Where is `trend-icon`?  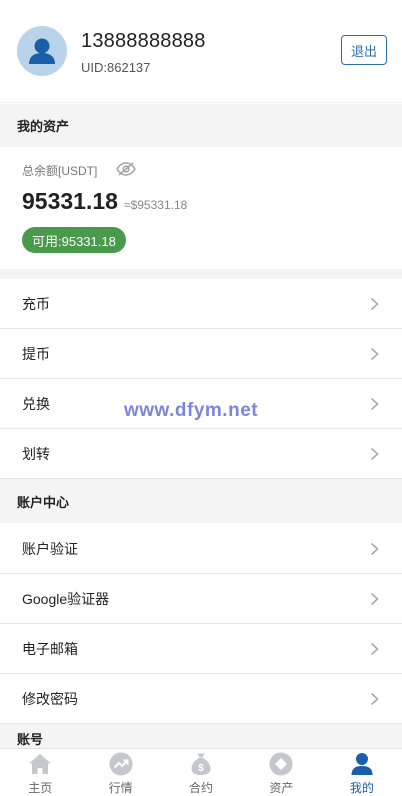 trend-icon is located at coordinates (121, 764).